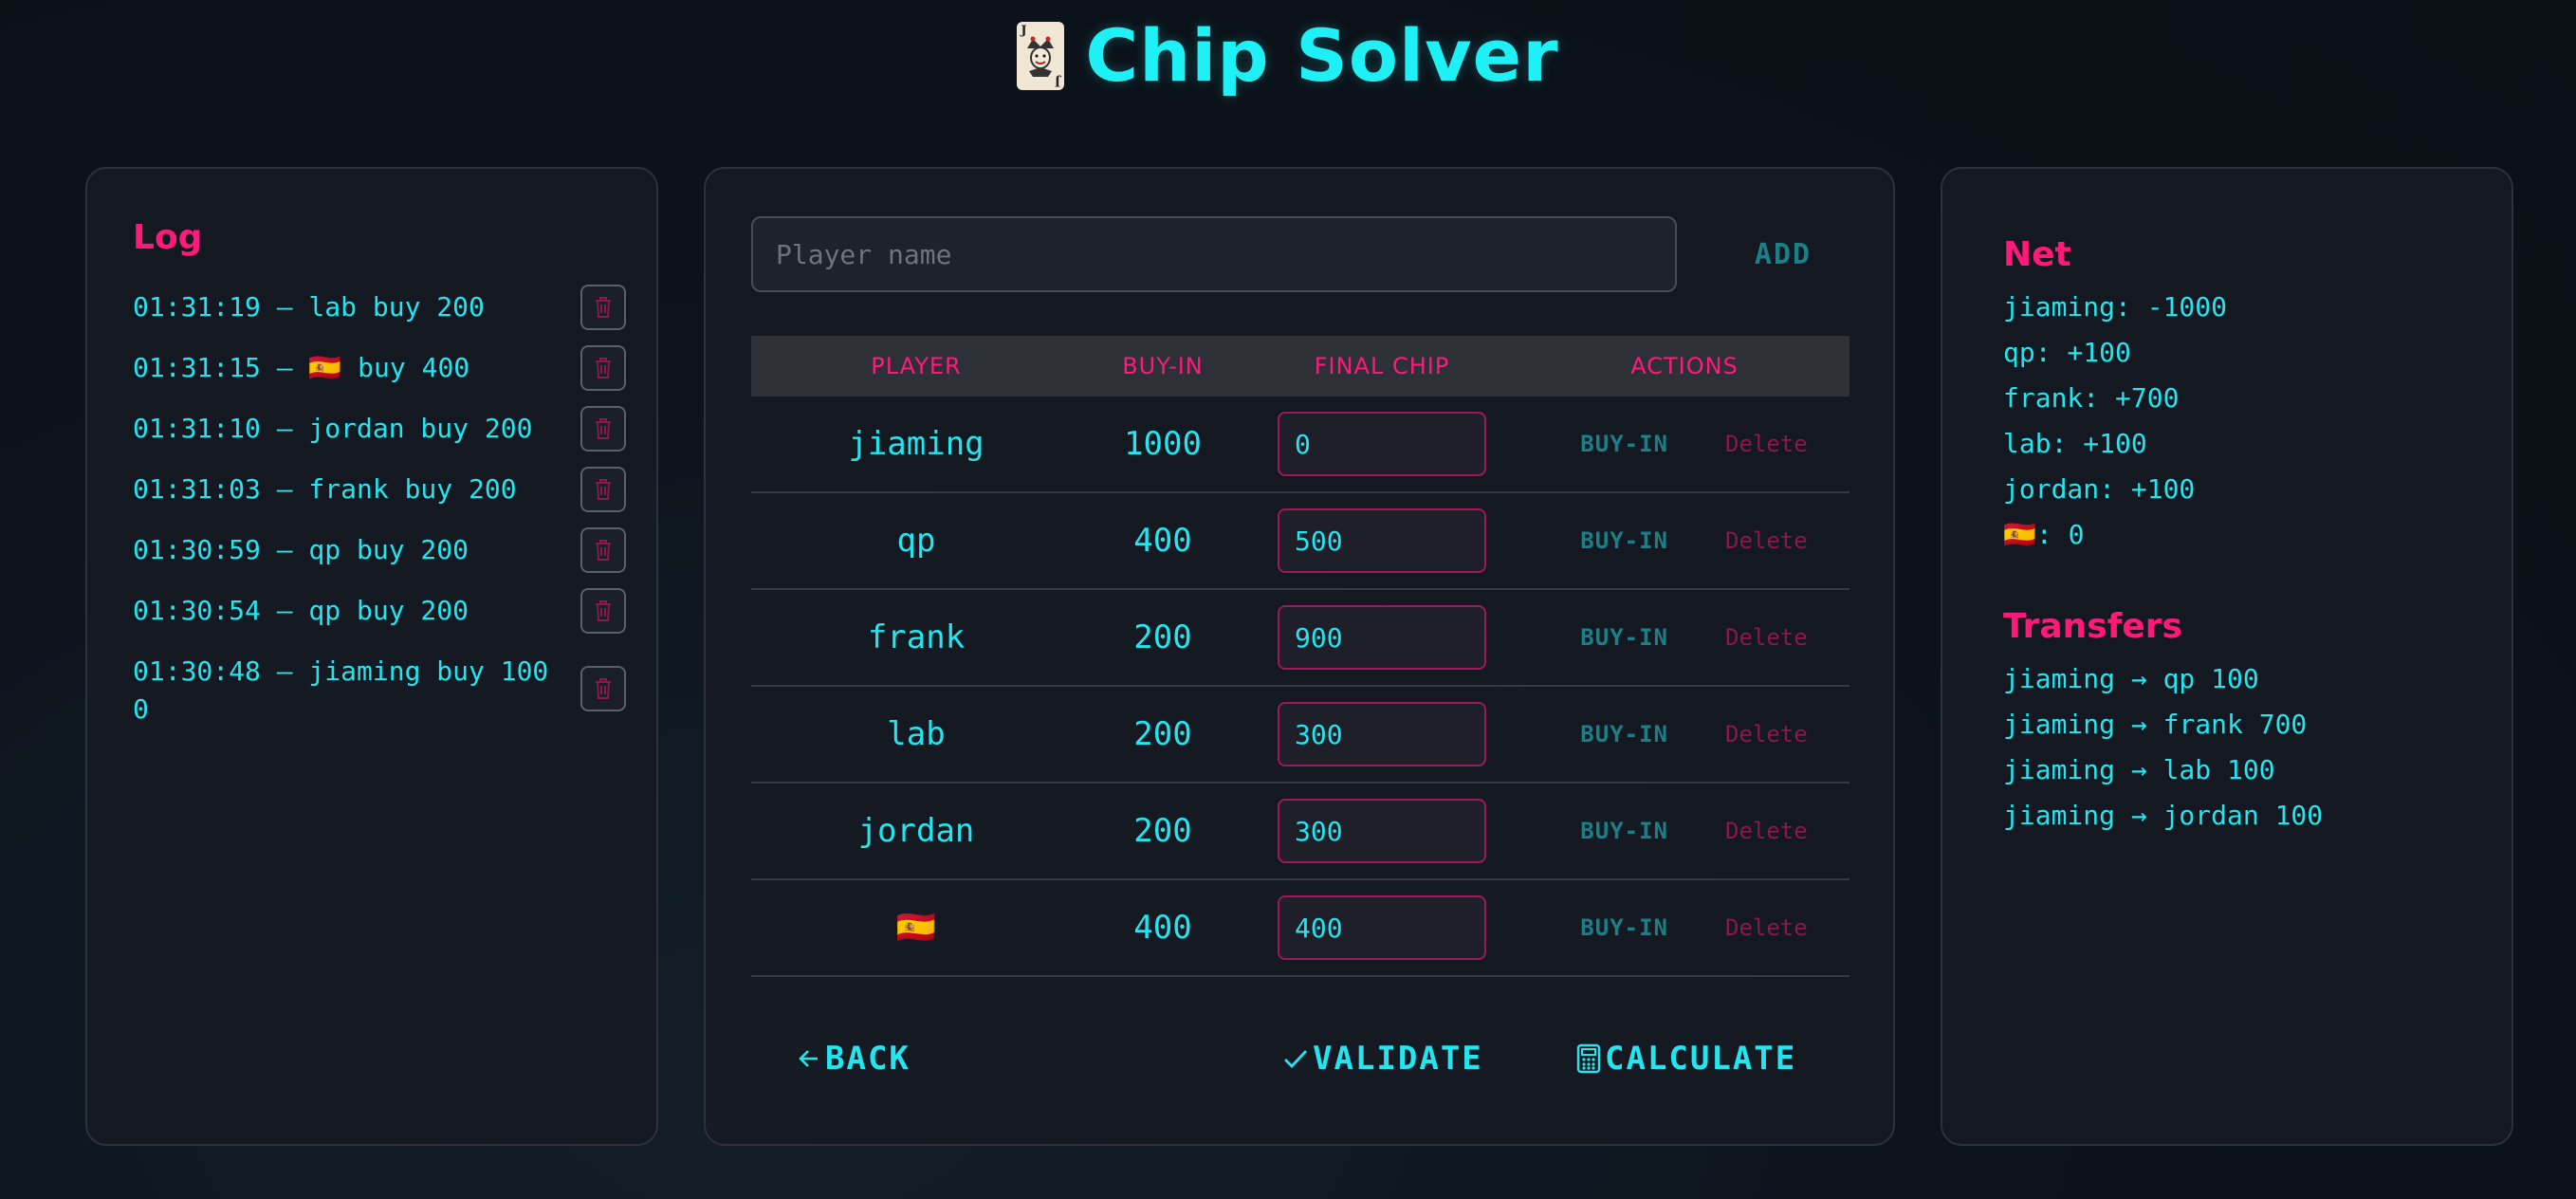 The width and height of the screenshot is (2576, 1199). I want to click on column-header-buyin: BUY-IN, so click(1163, 366).